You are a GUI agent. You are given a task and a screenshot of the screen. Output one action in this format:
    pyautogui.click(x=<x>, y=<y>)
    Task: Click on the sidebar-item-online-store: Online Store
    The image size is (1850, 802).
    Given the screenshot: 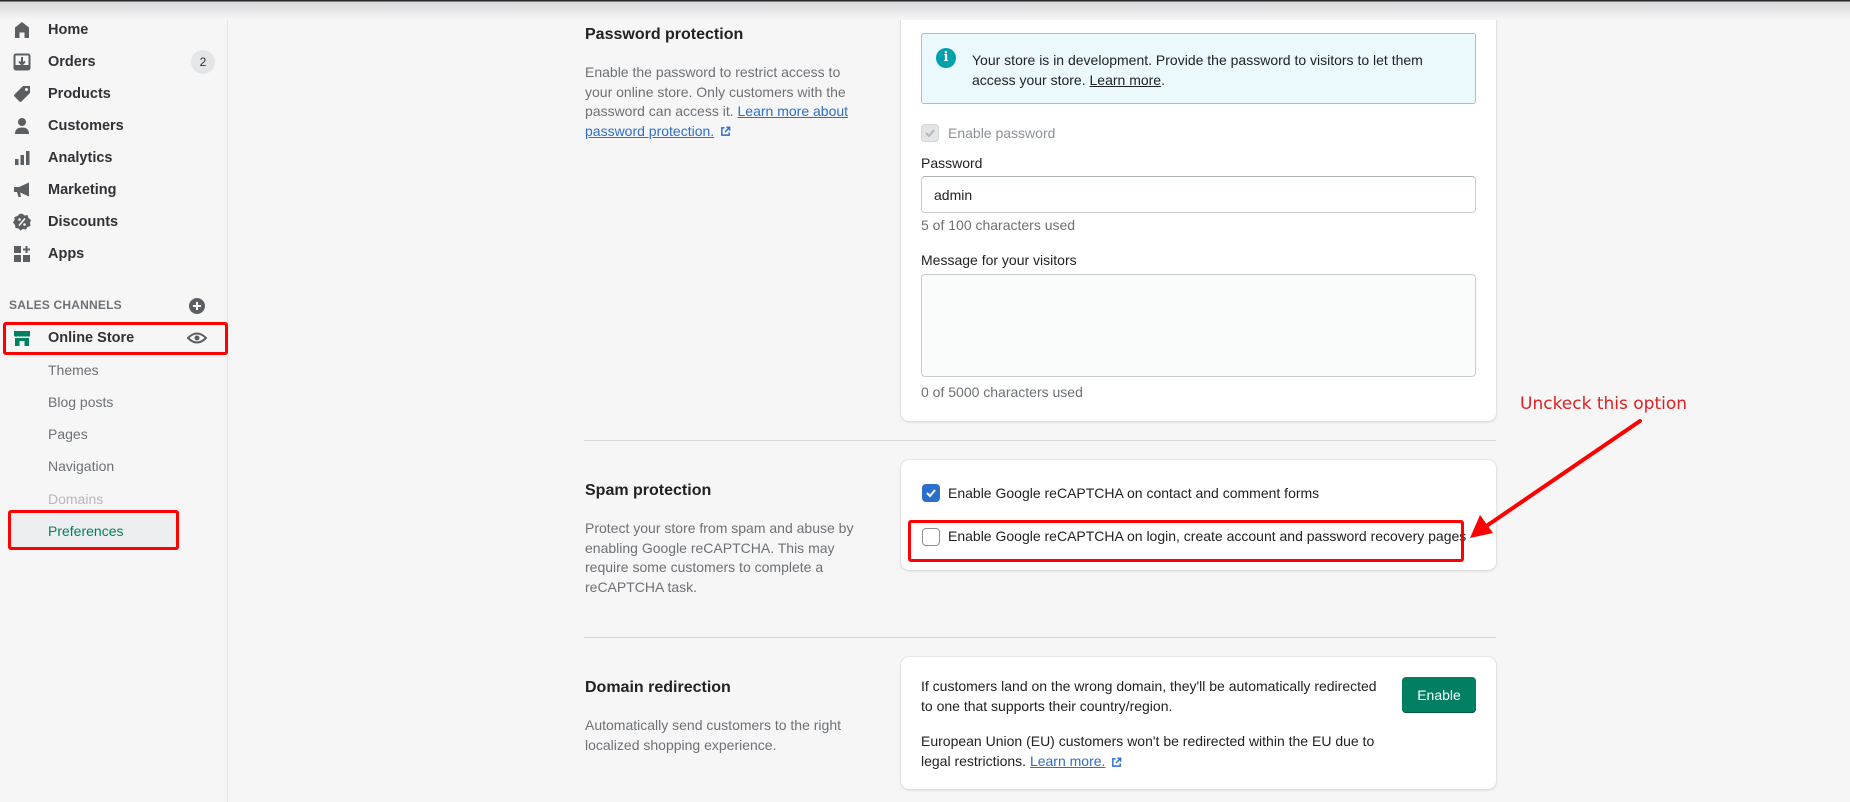 What is the action you would take?
    pyautogui.click(x=114, y=338)
    